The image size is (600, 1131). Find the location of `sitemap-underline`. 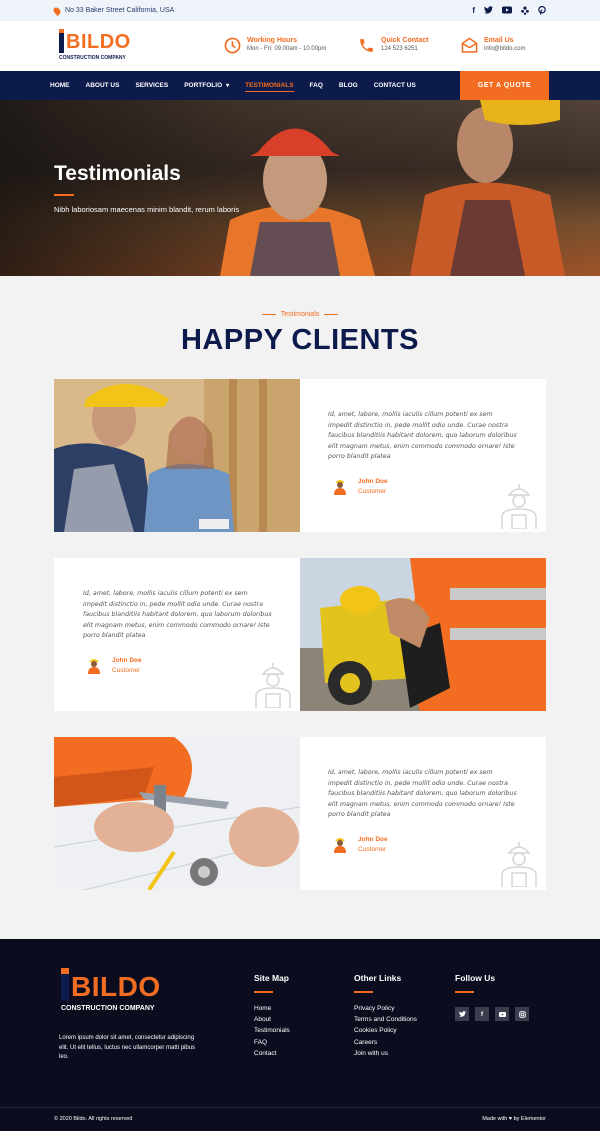

sitemap-underline is located at coordinates (263, 992).